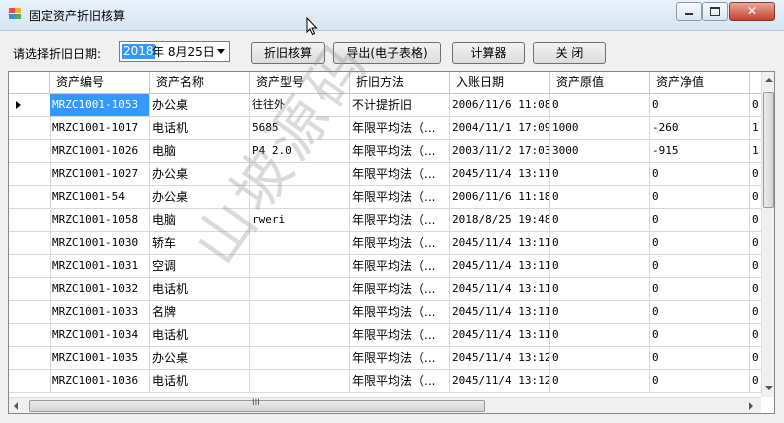 The width and height of the screenshot is (784, 423). I want to click on cell-asset-name: 轿车, so click(200, 243).